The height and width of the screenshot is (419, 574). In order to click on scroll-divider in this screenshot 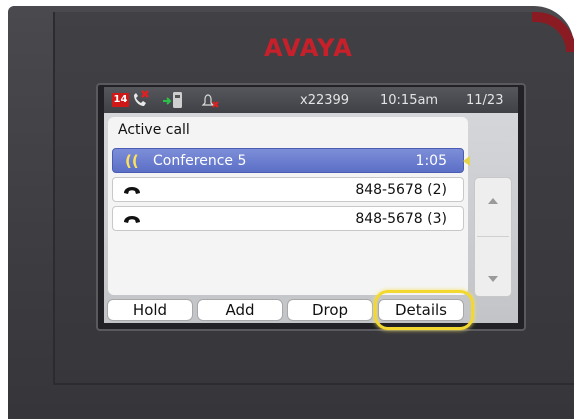, I will do `click(493, 236)`.